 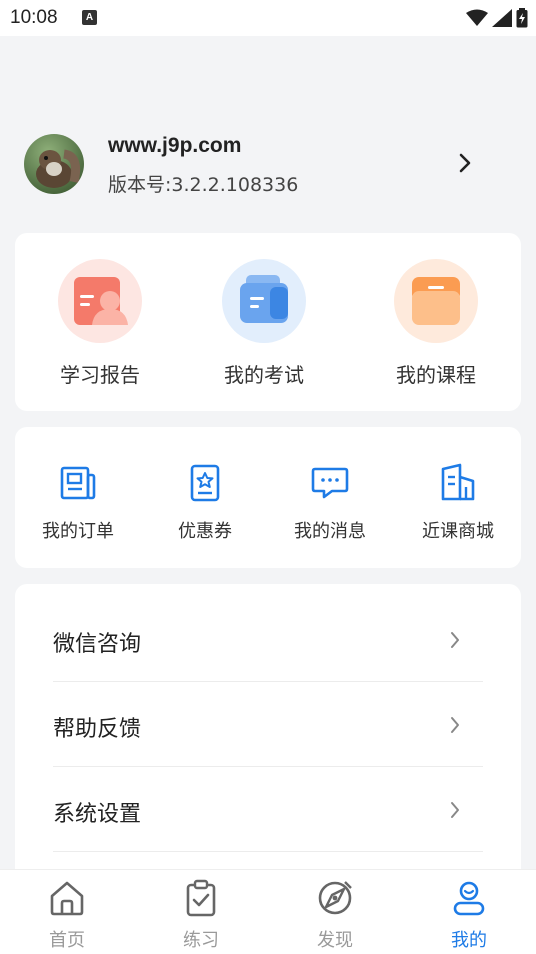 What do you see at coordinates (97, 814) in the screenshot?
I see `menu-item-label: 系统设置` at bounding box center [97, 814].